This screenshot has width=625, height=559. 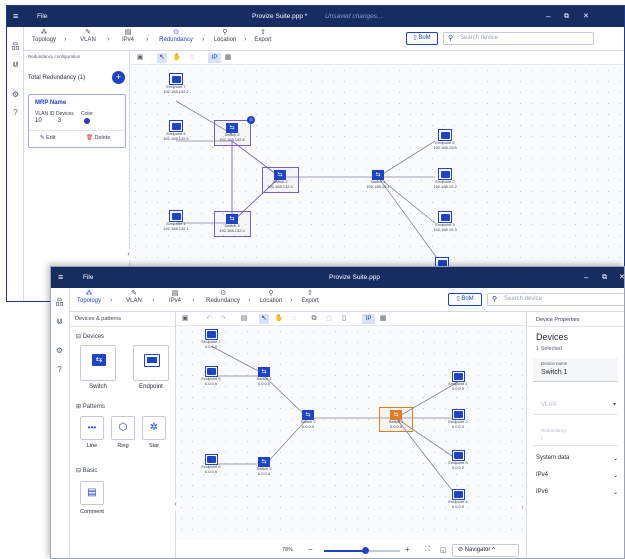 What do you see at coordinates (314, 319) in the screenshot?
I see `copy-icon: ⧉` at bounding box center [314, 319].